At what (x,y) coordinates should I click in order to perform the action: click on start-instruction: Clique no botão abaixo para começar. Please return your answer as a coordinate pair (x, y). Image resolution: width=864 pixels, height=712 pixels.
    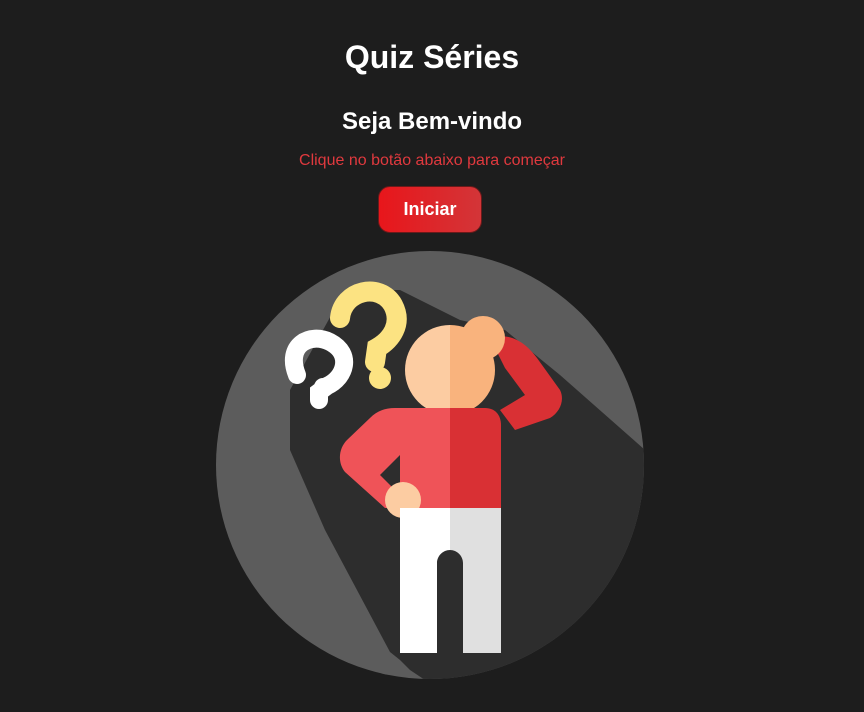
    Looking at the image, I should click on (432, 160).